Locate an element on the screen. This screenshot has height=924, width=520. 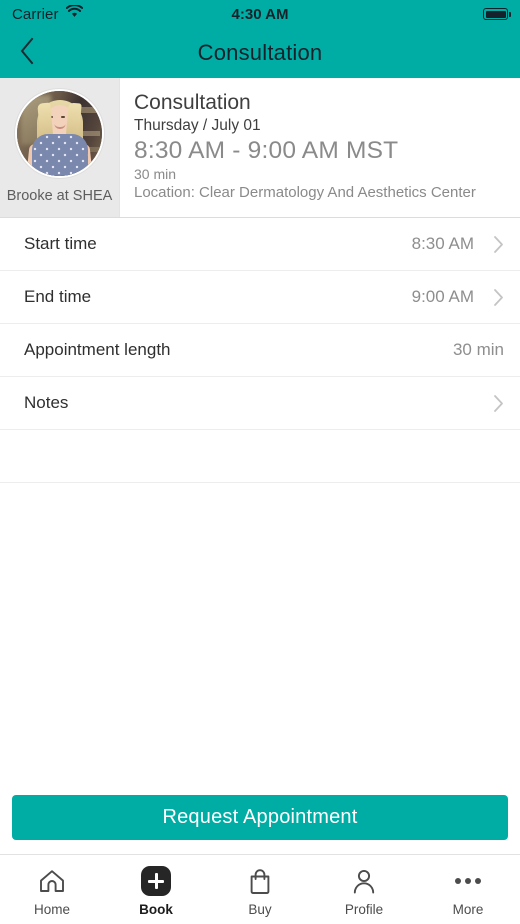
tab-more: More is located at coordinates (468, 892).